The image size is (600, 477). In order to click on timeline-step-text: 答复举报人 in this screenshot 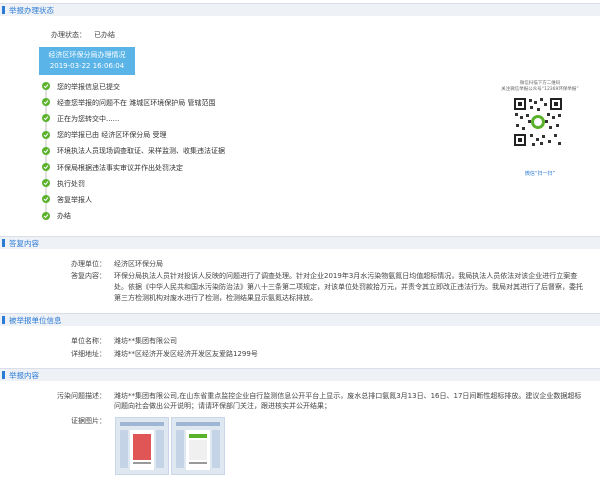, I will do `click(74, 199)`.